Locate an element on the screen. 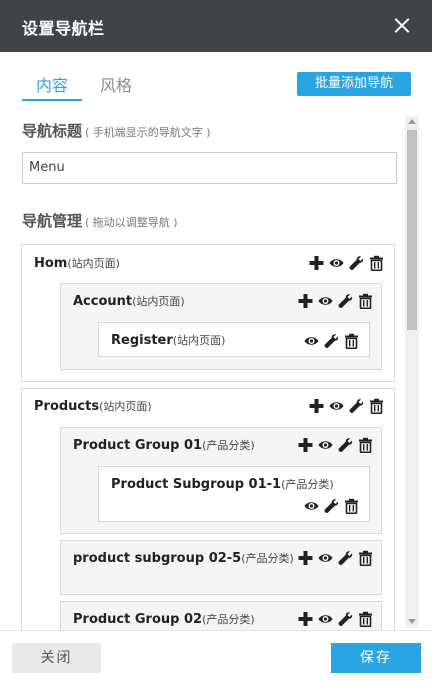 The image size is (432, 682). nav-title-label: 导航标题 is located at coordinates (52, 131).